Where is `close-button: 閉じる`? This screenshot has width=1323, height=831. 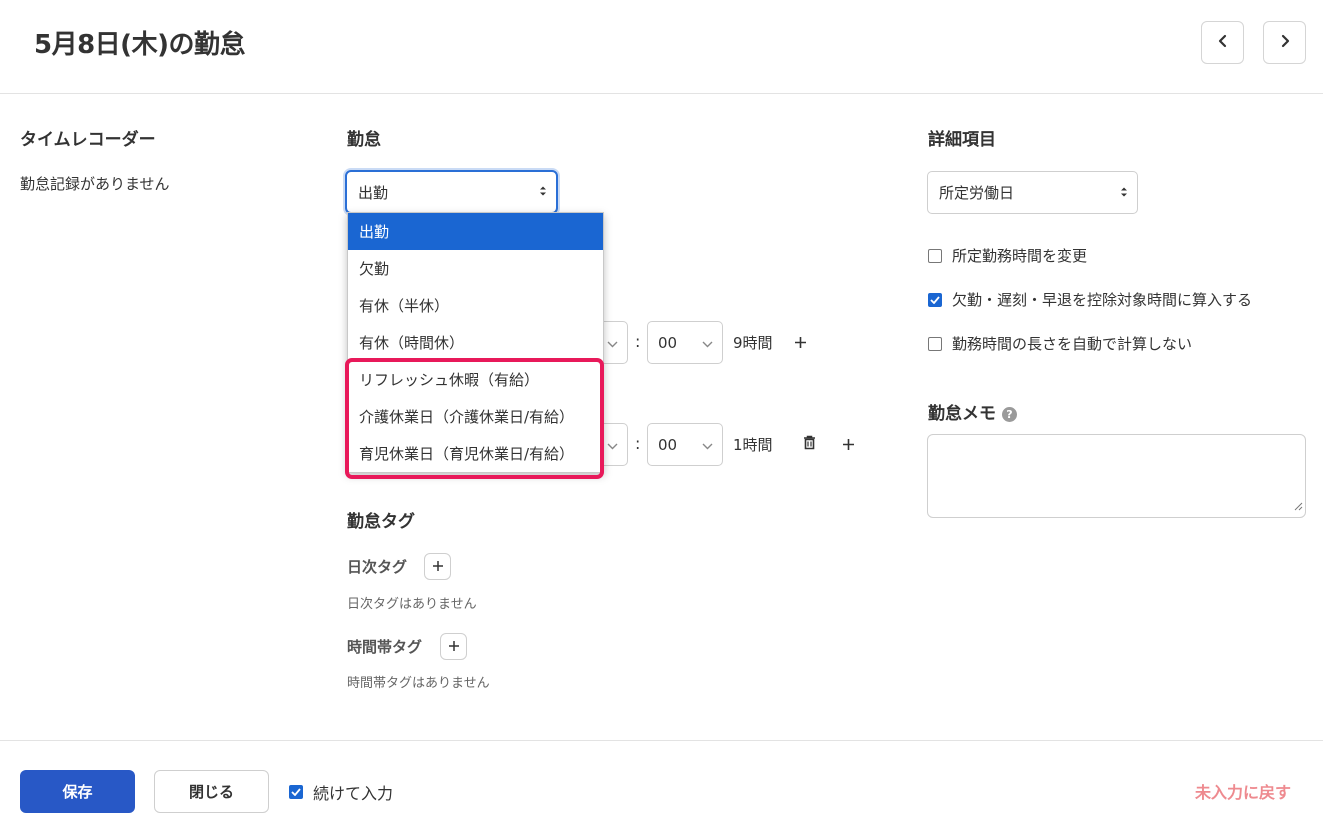
close-button: 閉じる is located at coordinates (211, 791).